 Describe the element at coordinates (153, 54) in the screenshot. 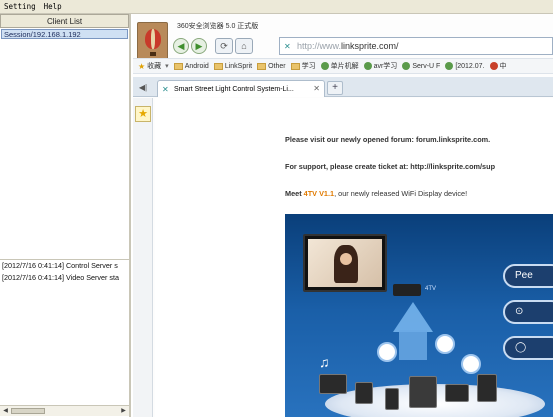

I see `balloon-basket` at that location.